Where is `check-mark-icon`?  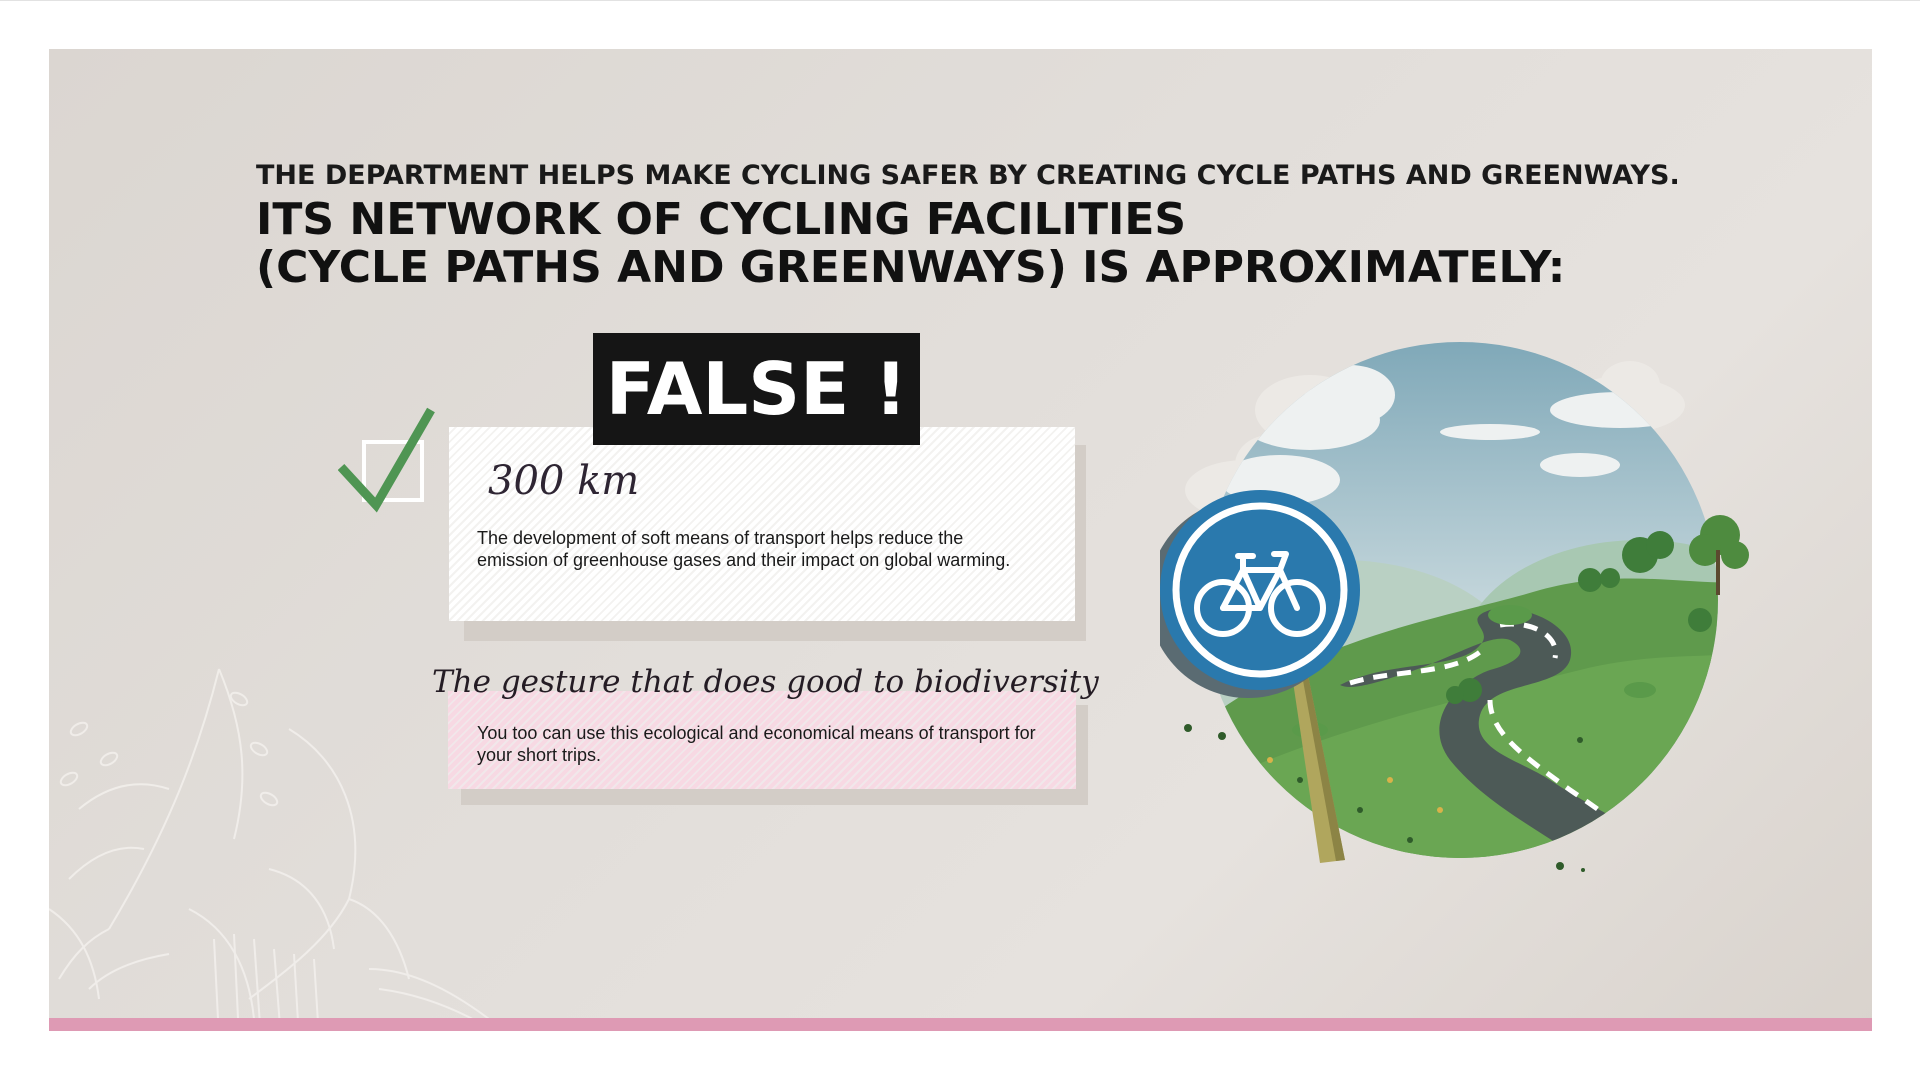
check-mark-icon is located at coordinates (386, 460).